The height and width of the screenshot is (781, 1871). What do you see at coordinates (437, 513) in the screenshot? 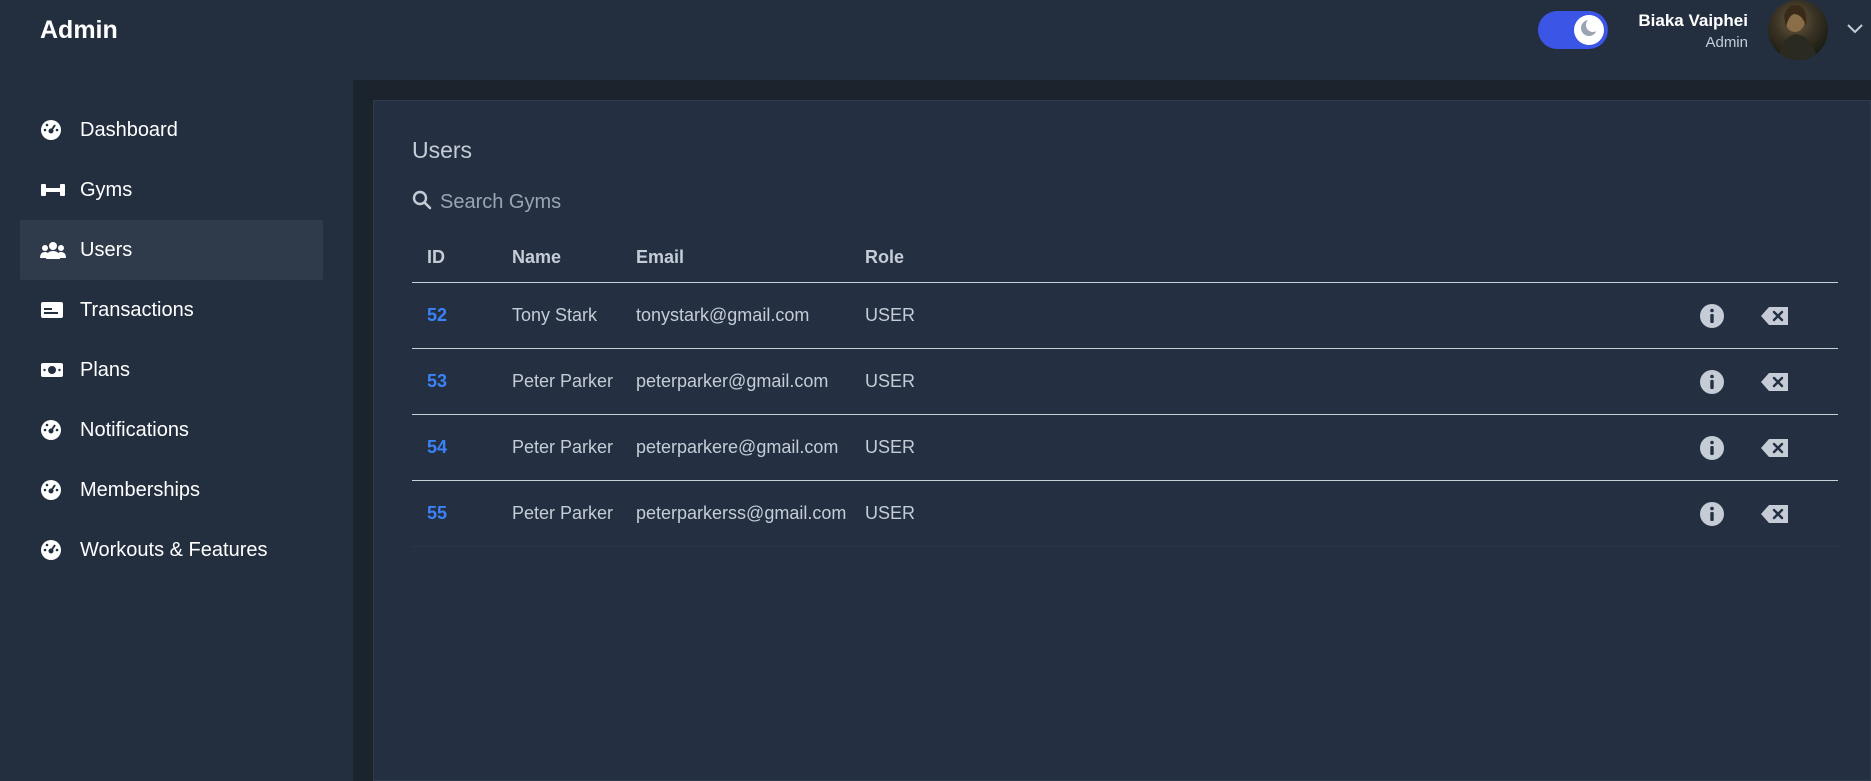
I see `user-id-link: 55` at bounding box center [437, 513].